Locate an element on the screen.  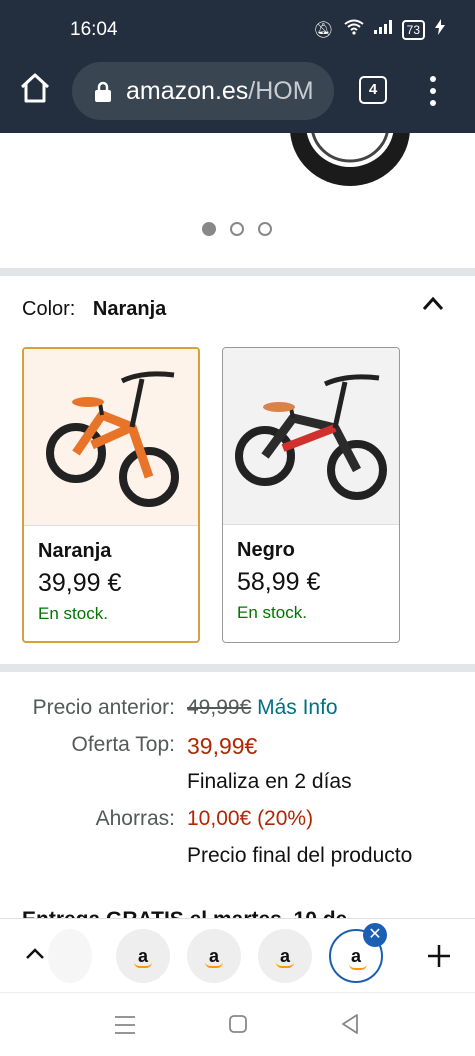
carousel-dots is located at coordinates (237, 229).